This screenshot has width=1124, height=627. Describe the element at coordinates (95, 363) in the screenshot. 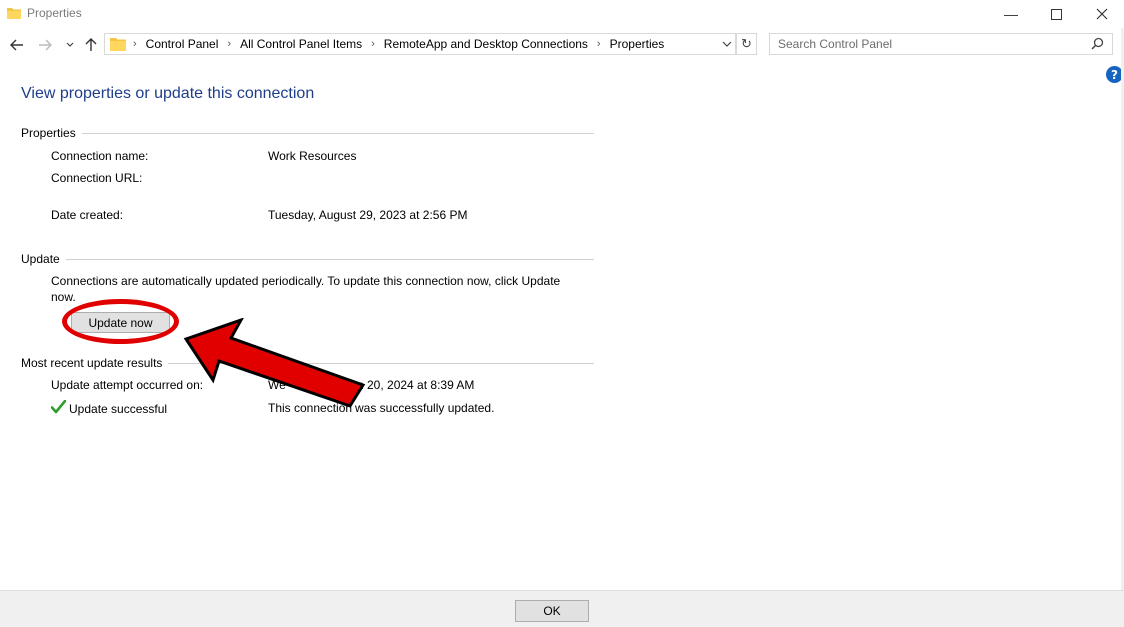

I see `section-header-results: Most recent update results` at that location.